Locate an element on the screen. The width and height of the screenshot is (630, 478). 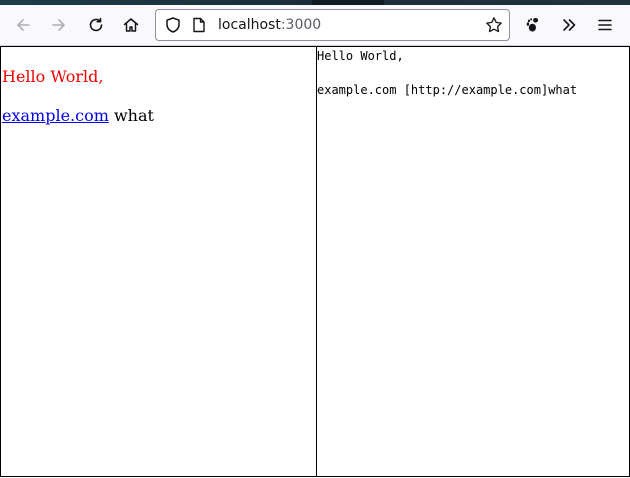
overflow-button is located at coordinates (569, 25).